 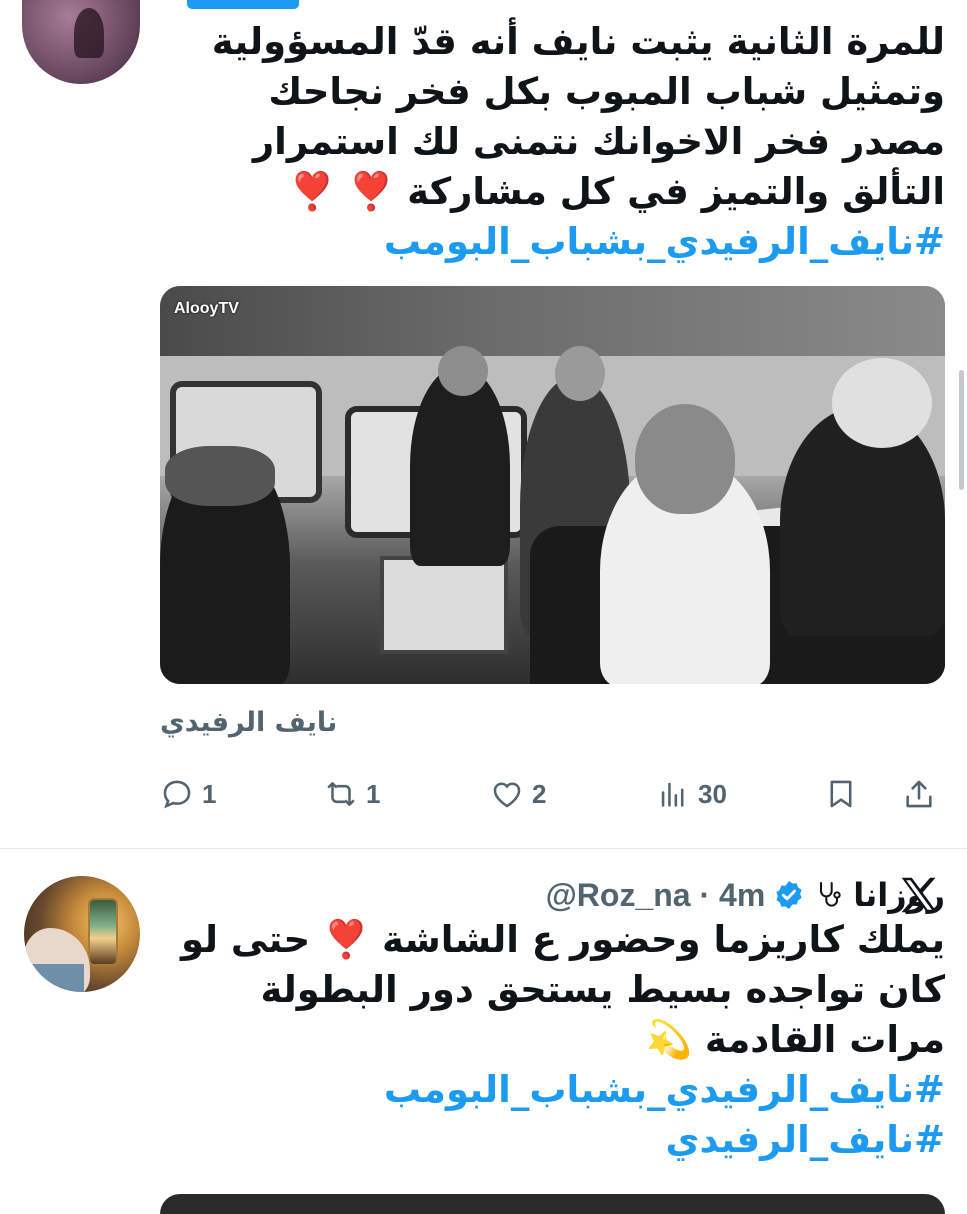 I want to click on share-button, so click(x=919, y=794).